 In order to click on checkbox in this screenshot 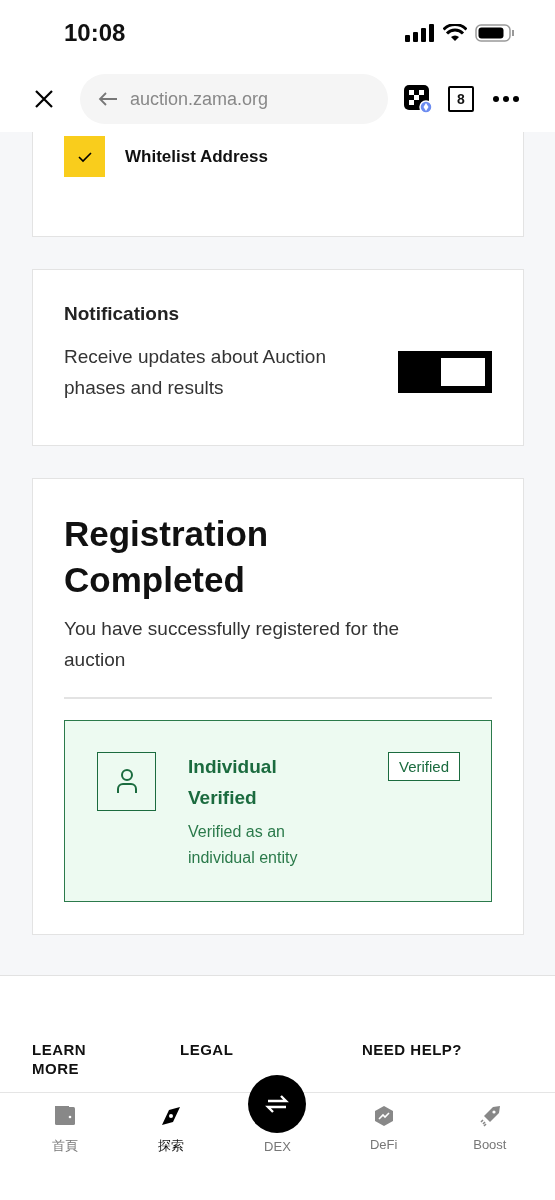, I will do `click(84, 156)`.